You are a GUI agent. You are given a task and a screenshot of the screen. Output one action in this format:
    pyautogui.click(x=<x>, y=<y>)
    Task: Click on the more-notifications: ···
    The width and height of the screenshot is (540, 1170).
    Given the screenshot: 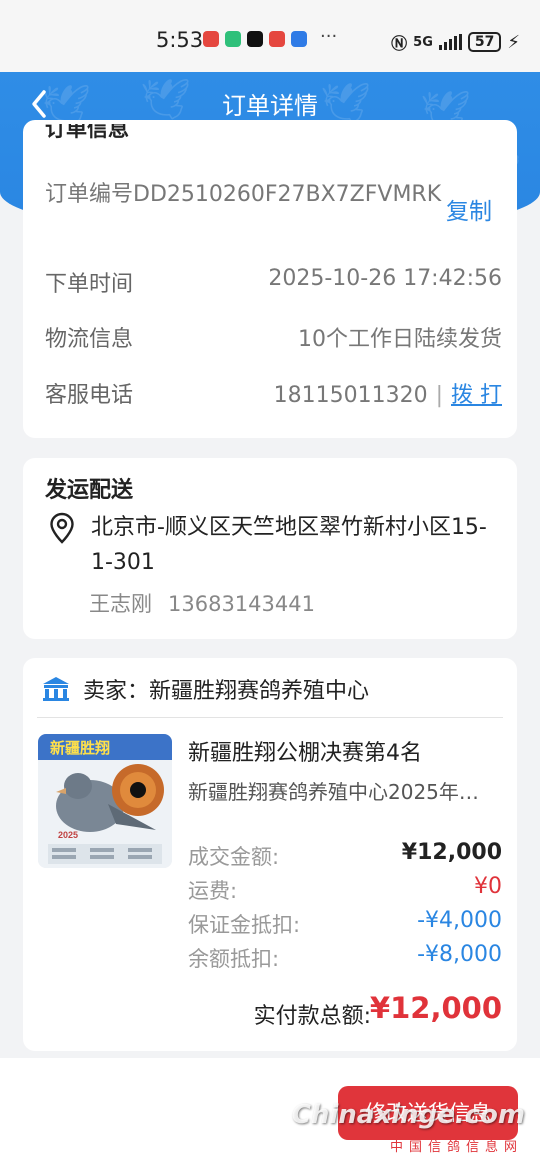 What is the action you would take?
    pyautogui.click(x=329, y=36)
    